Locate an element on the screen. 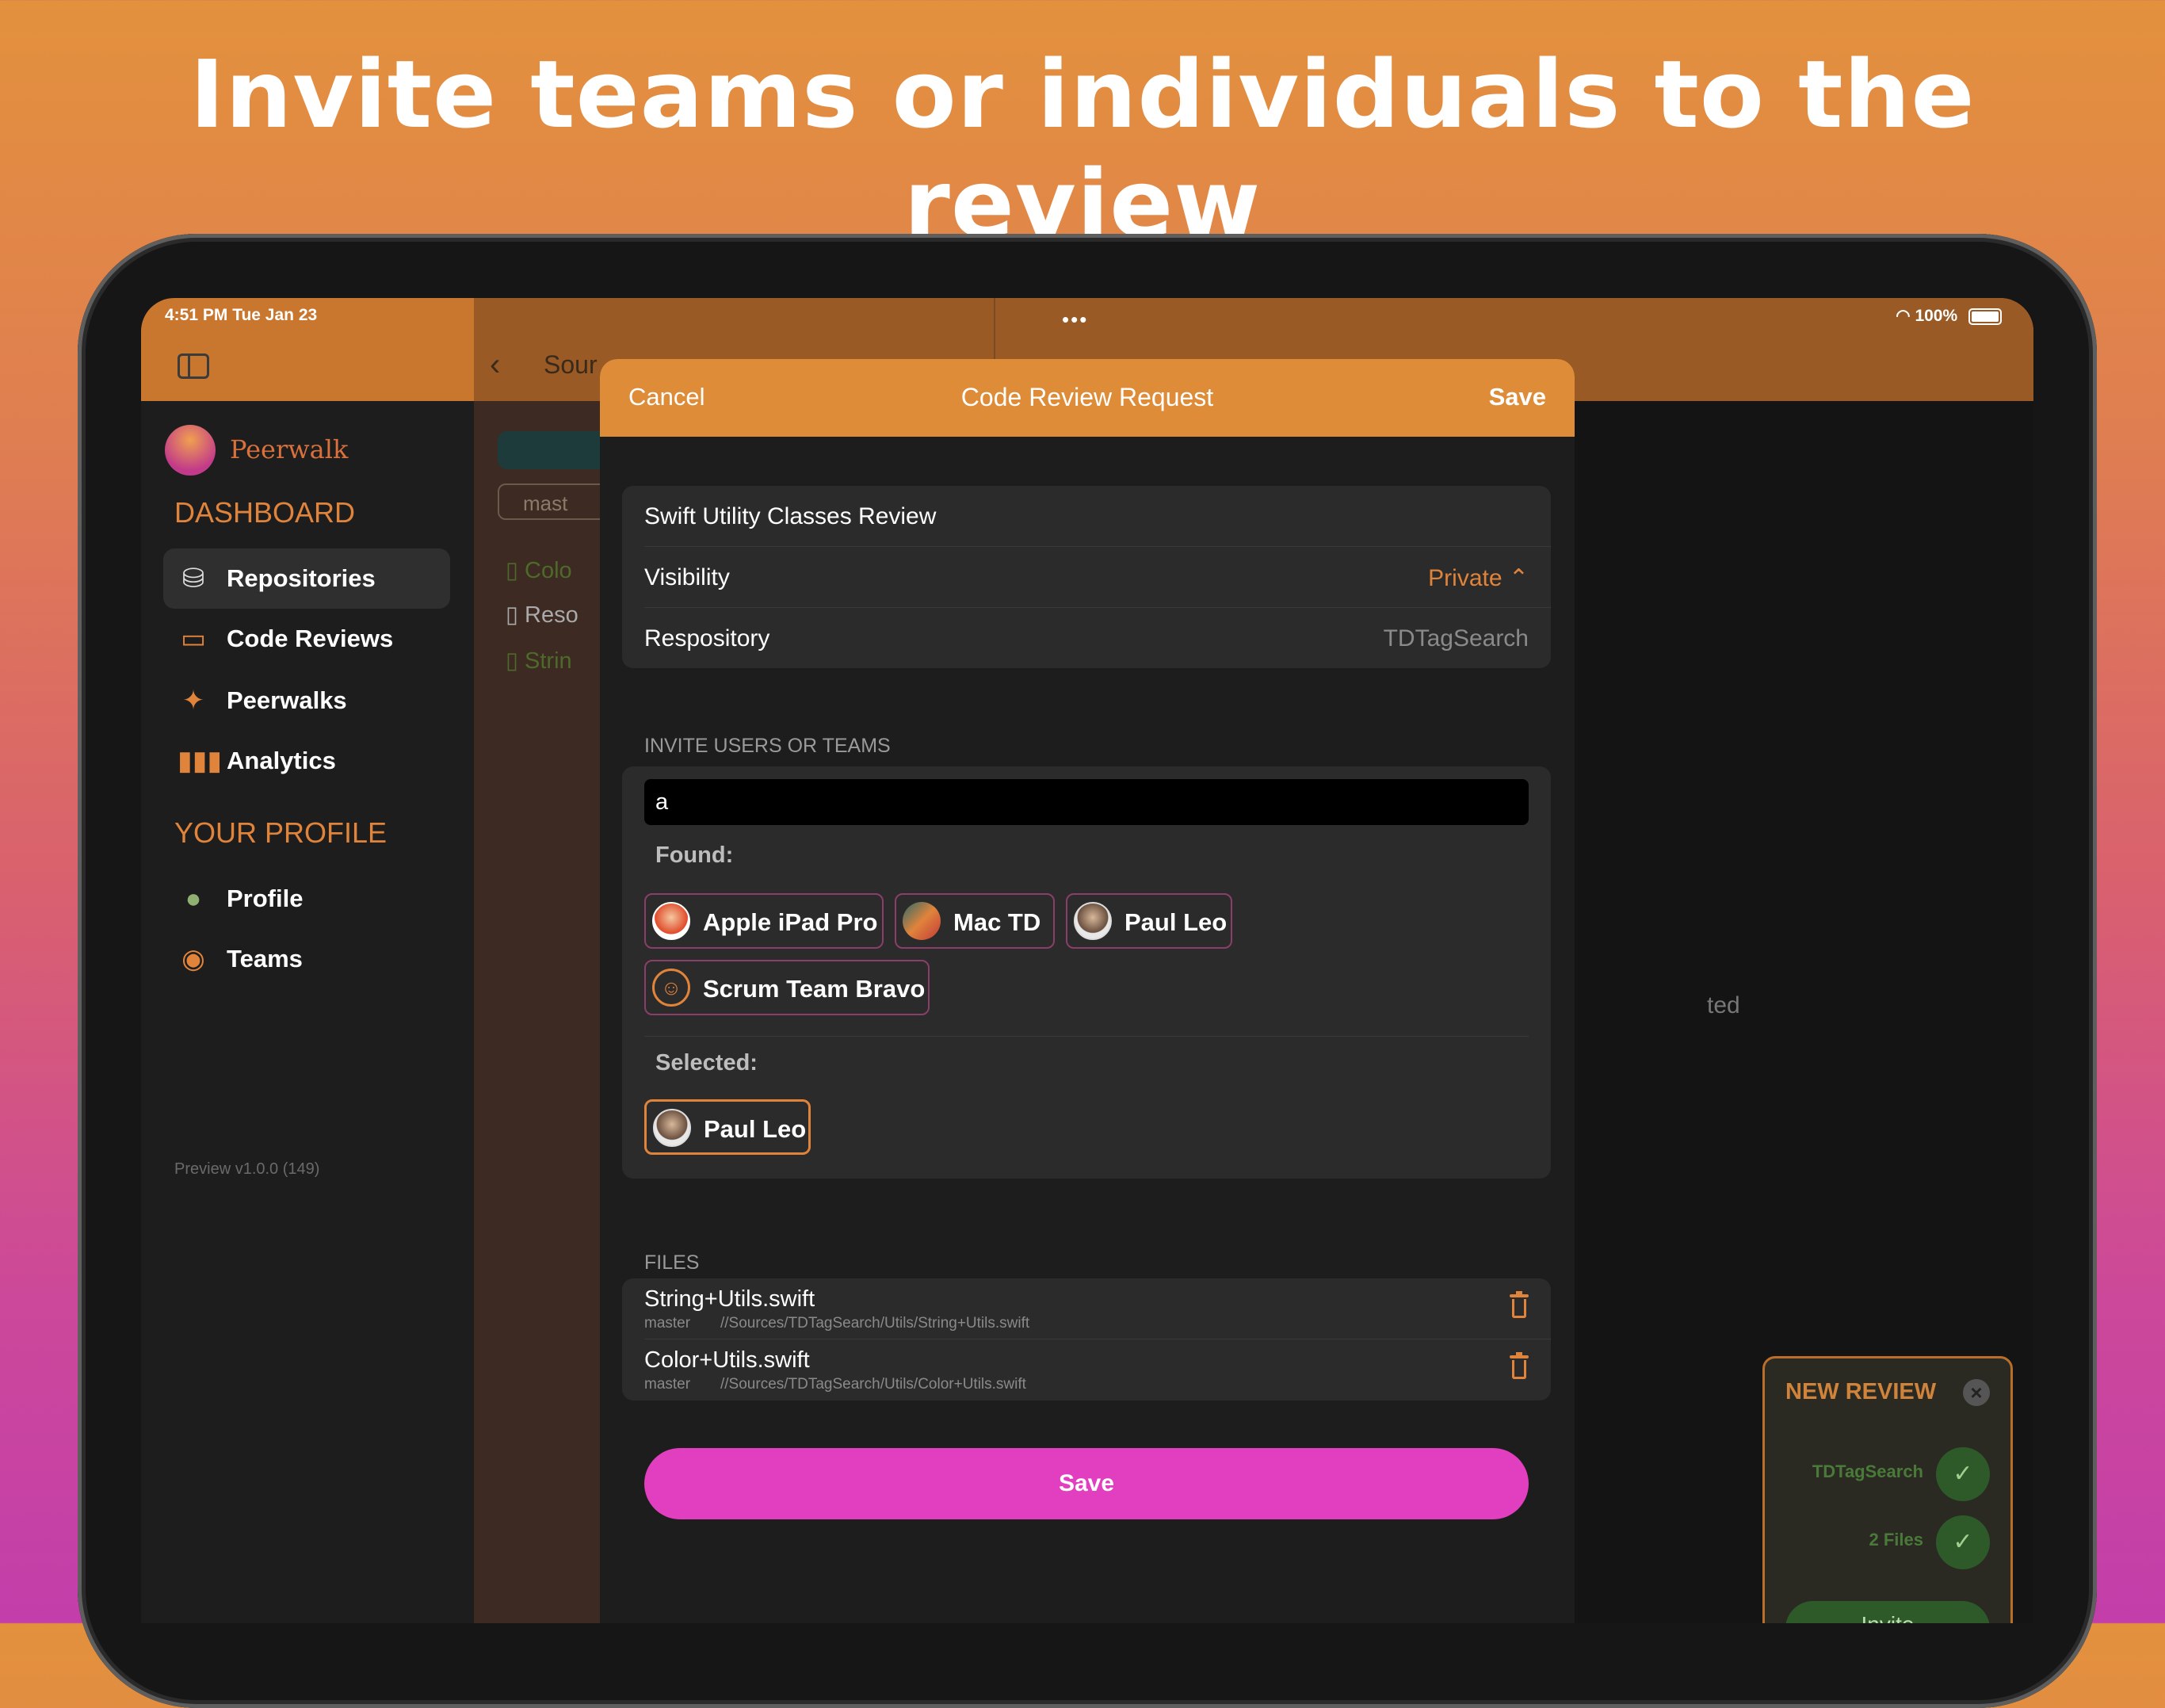 The image size is (2165, 1708). wifi-icon: ◠ is located at coordinates (1904, 316).